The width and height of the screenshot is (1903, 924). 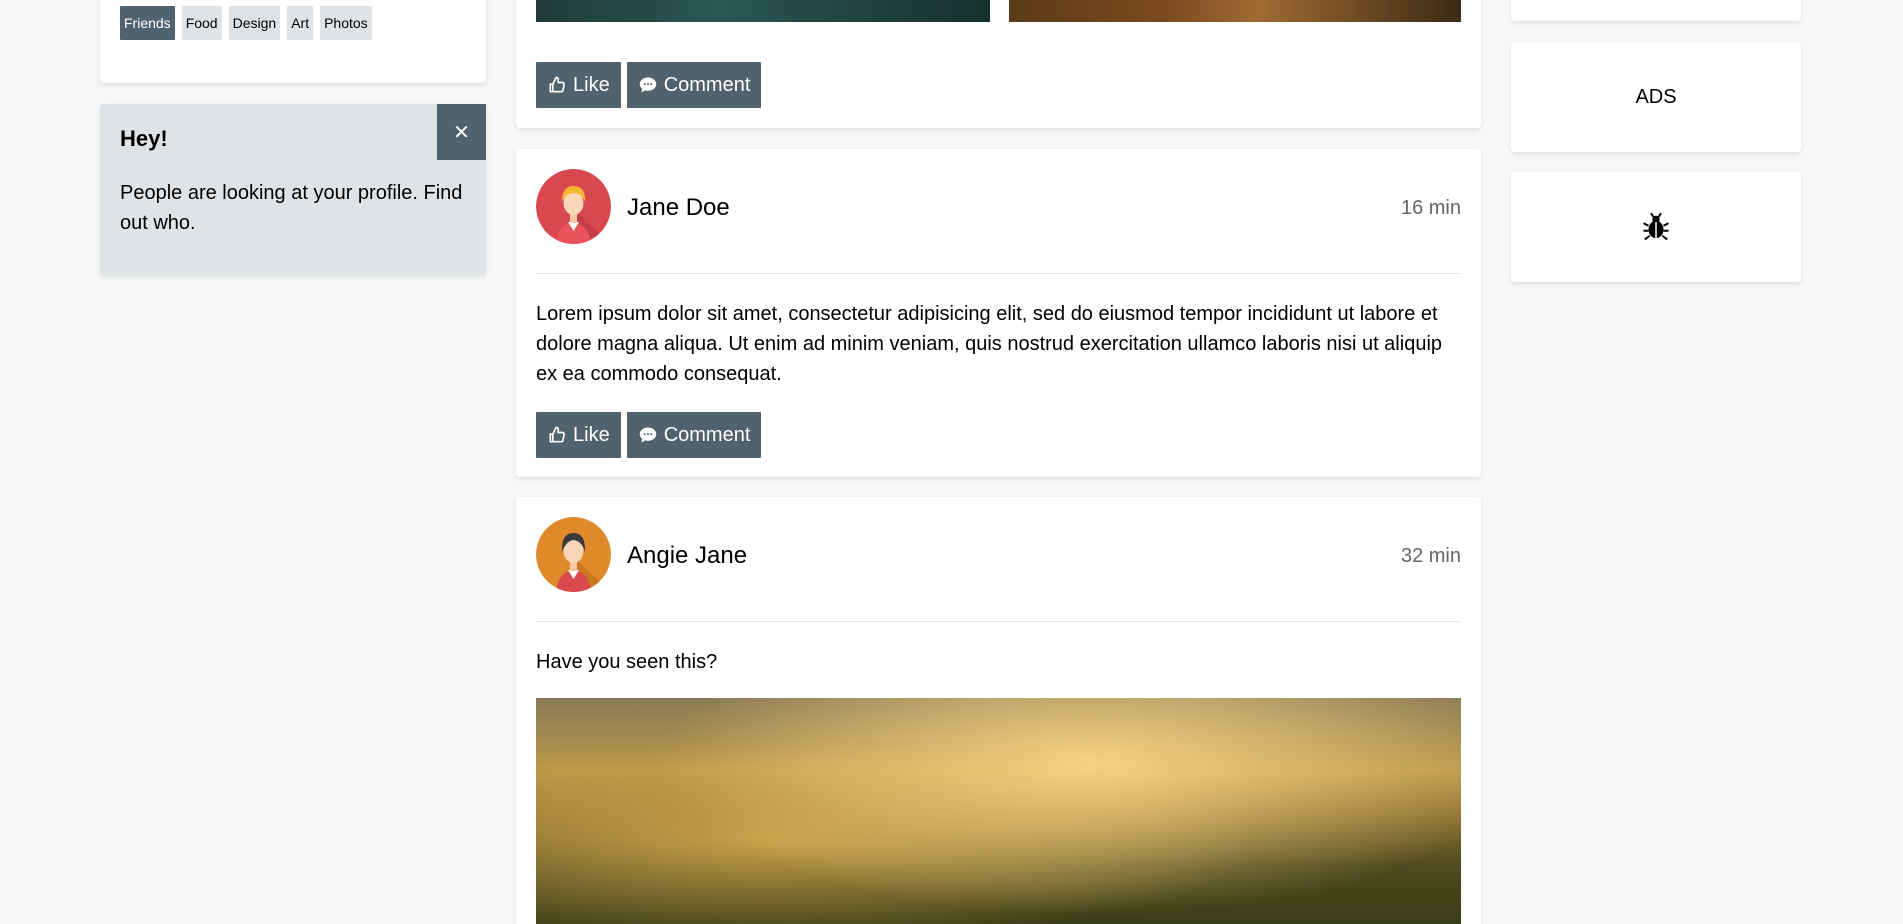 I want to click on close-notice-button: ✕, so click(x=461, y=132).